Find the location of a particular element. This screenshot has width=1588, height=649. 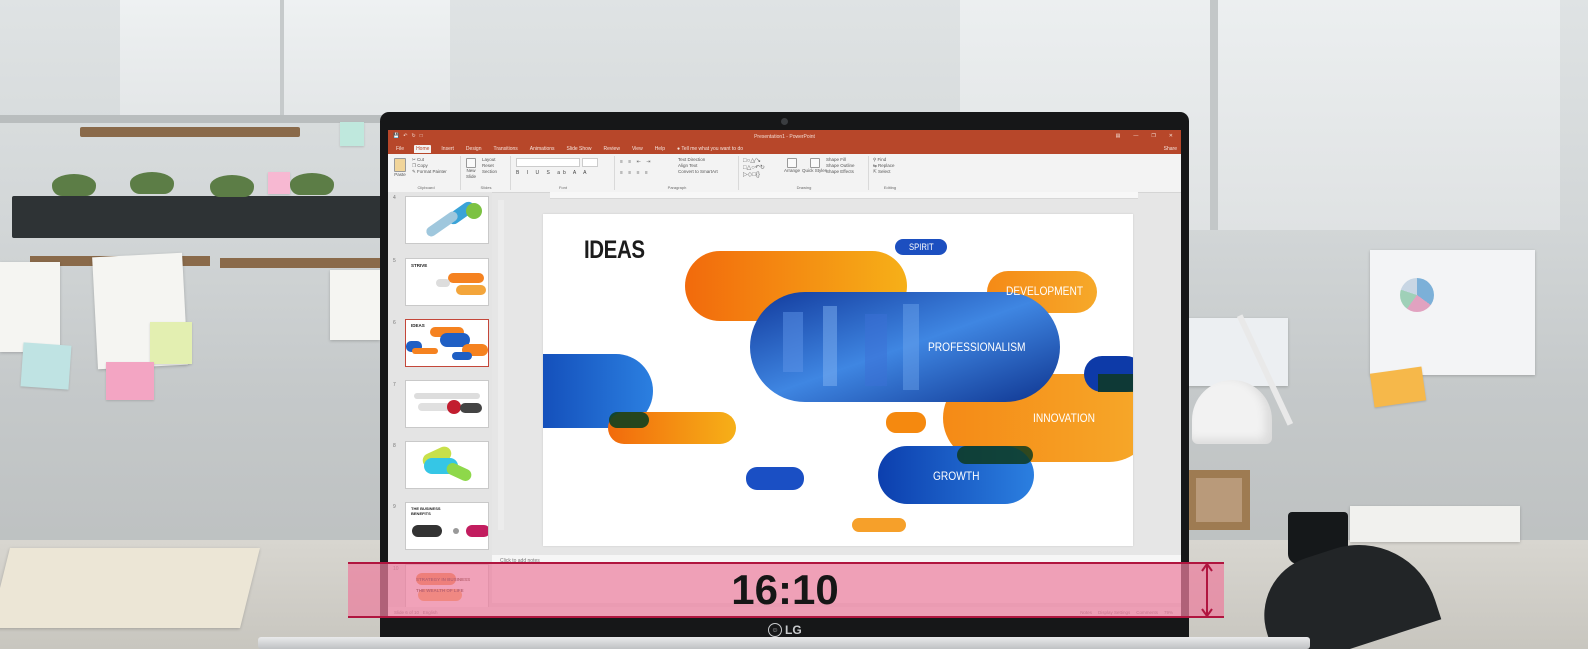

aspect-ratio-top-line is located at coordinates (786, 563).